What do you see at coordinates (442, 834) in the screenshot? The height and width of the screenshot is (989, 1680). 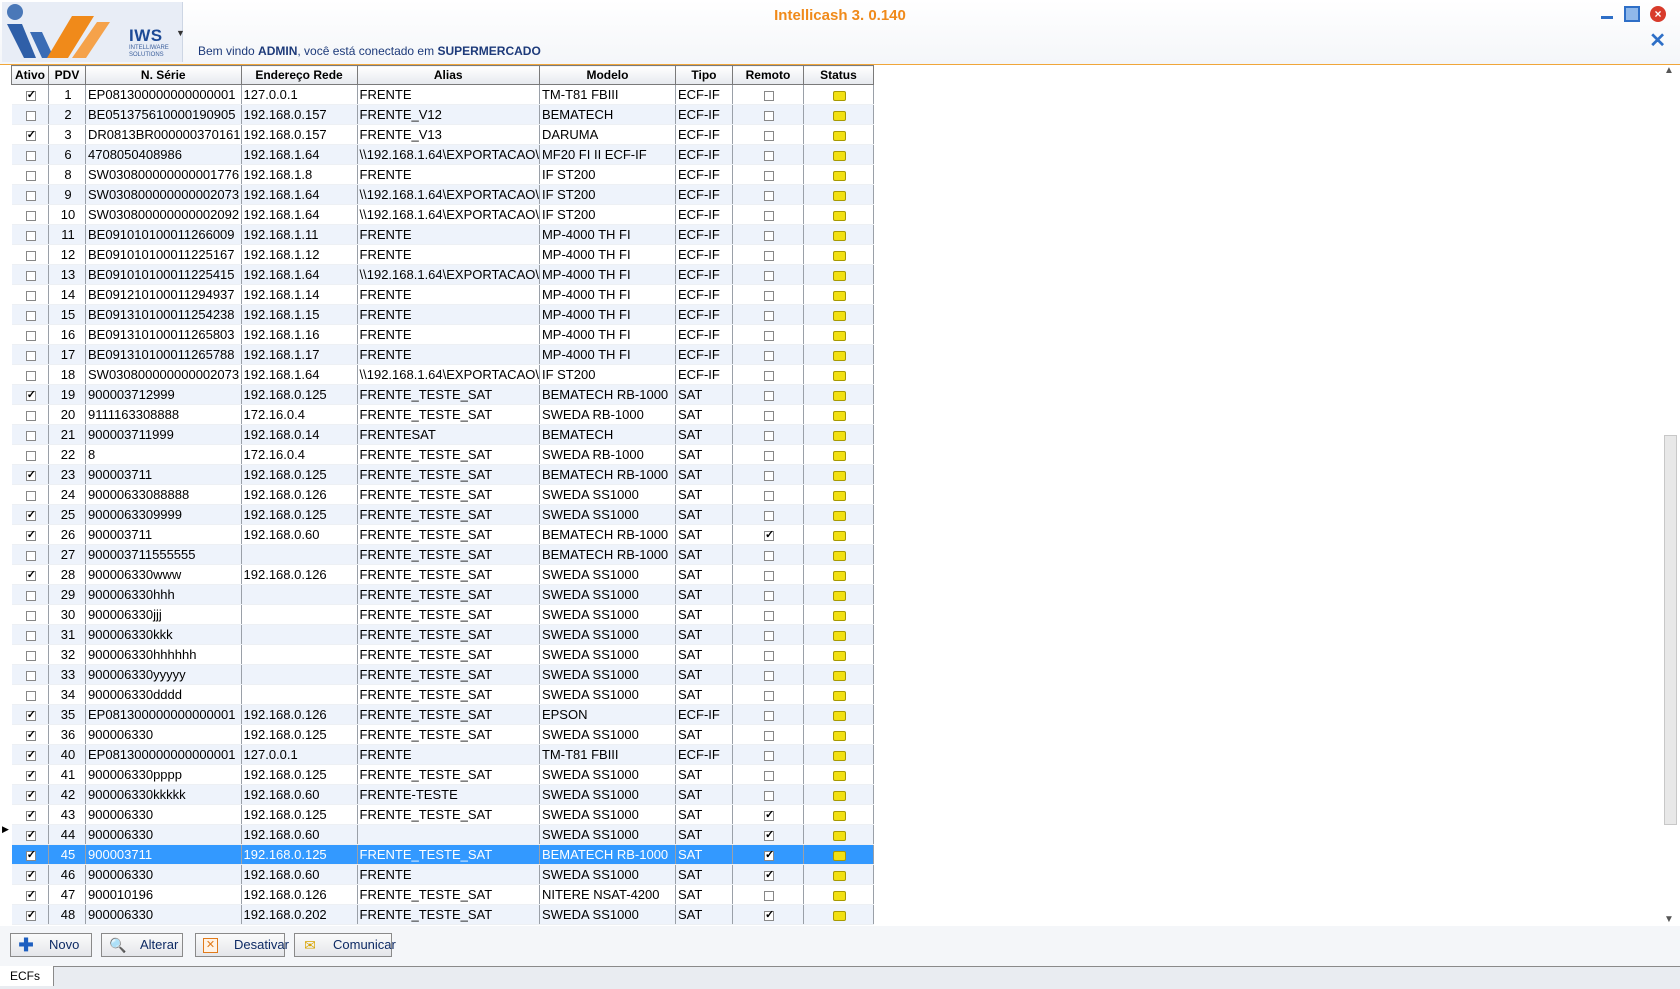 I see `table-row: 44900006330192.168.0.60 SWEDA SS1000SAT` at bounding box center [442, 834].